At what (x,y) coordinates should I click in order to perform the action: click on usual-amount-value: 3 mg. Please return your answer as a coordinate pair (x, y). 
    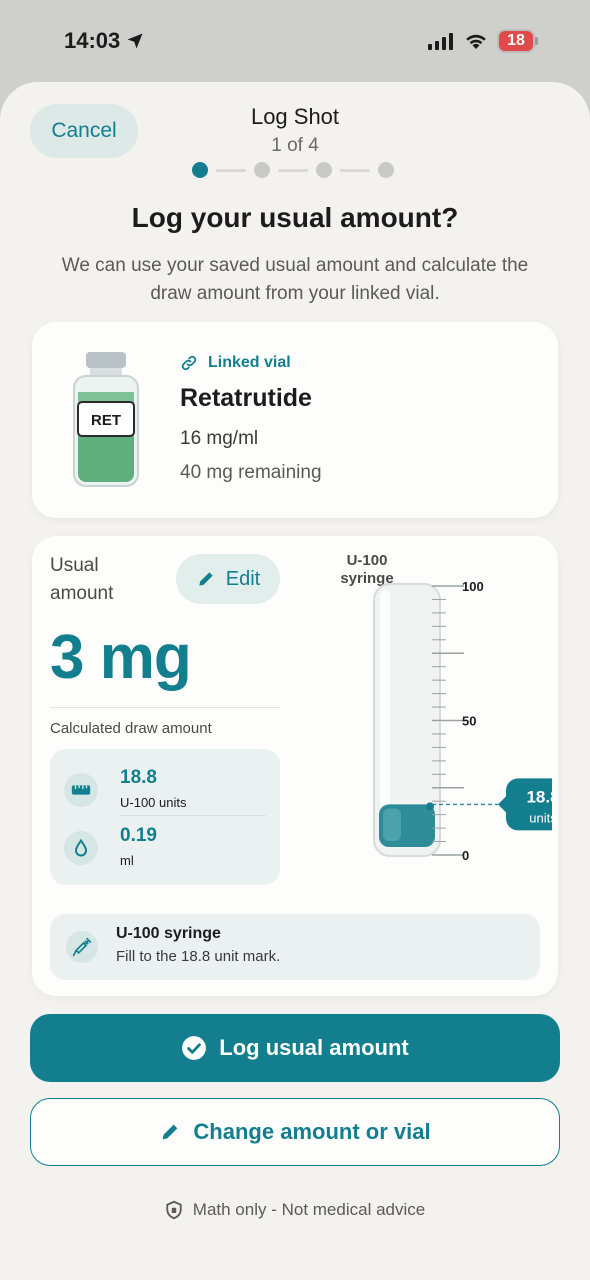
    Looking at the image, I should click on (121, 657).